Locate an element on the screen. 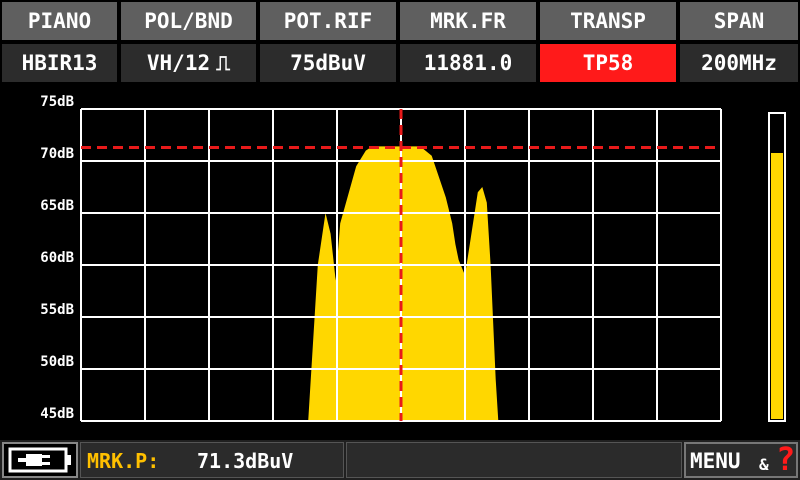 The height and width of the screenshot is (480, 800). menu-label: MENU is located at coordinates (715, 461).